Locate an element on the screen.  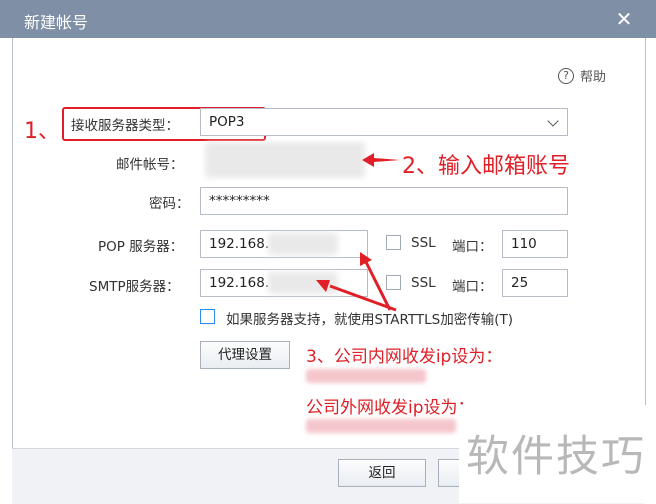
pop-ssl-label: SSL is located at coordinates (423, 243).